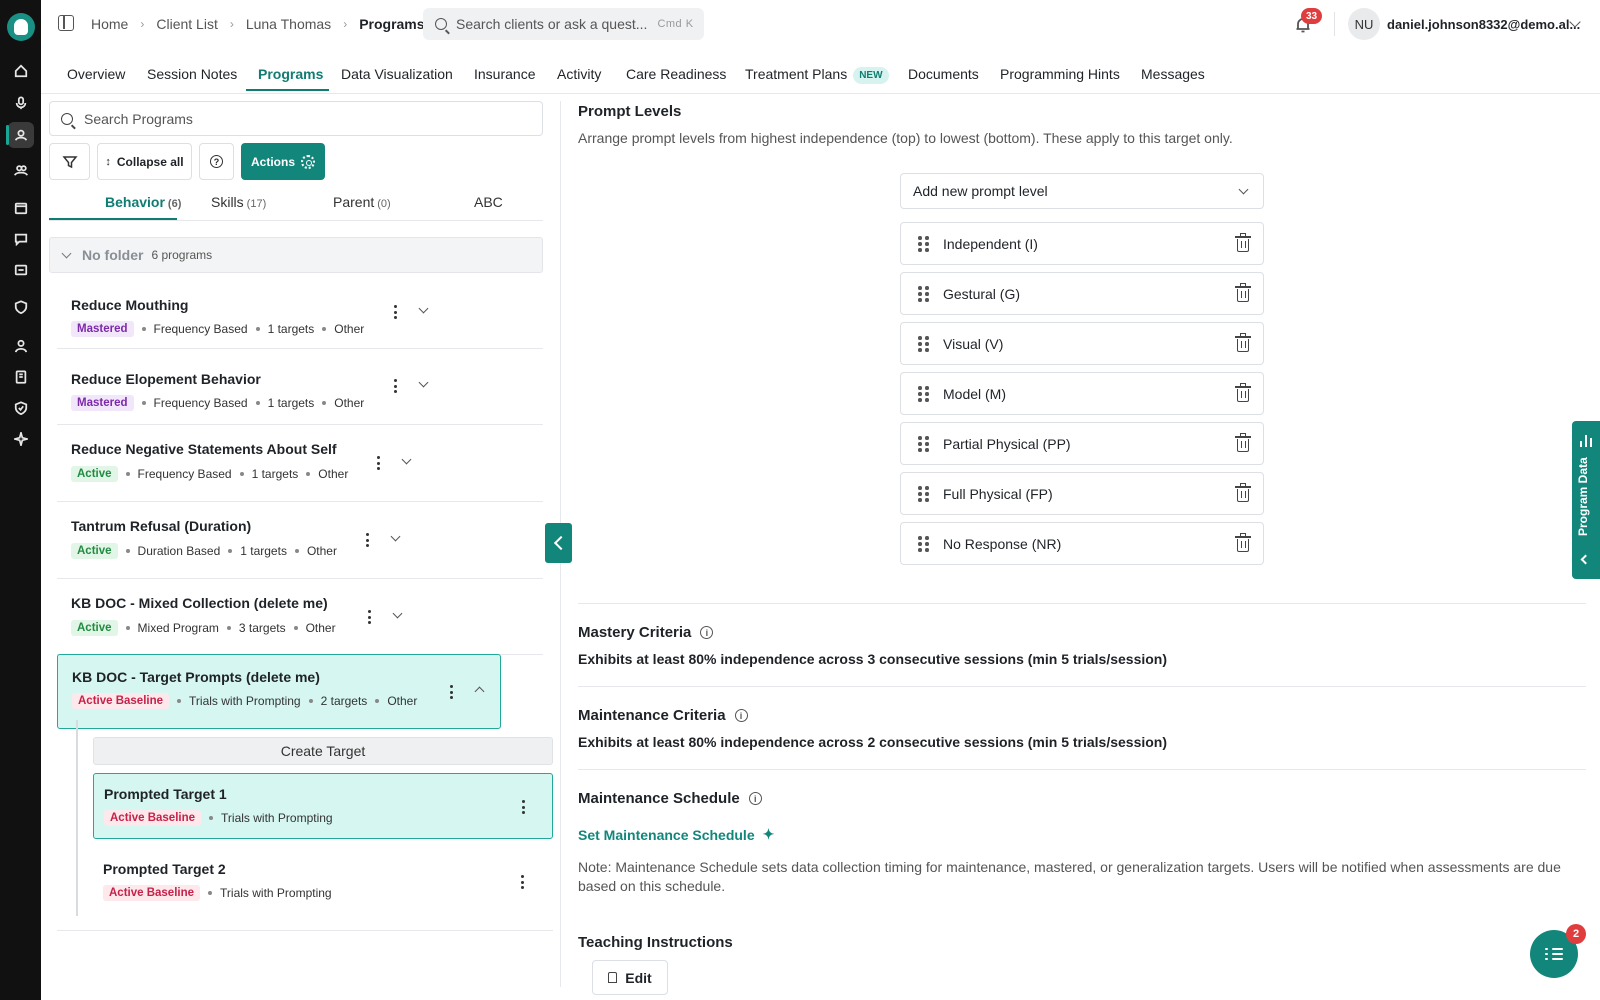  I want to click on tab-activity: Activity, so click(579, 74).